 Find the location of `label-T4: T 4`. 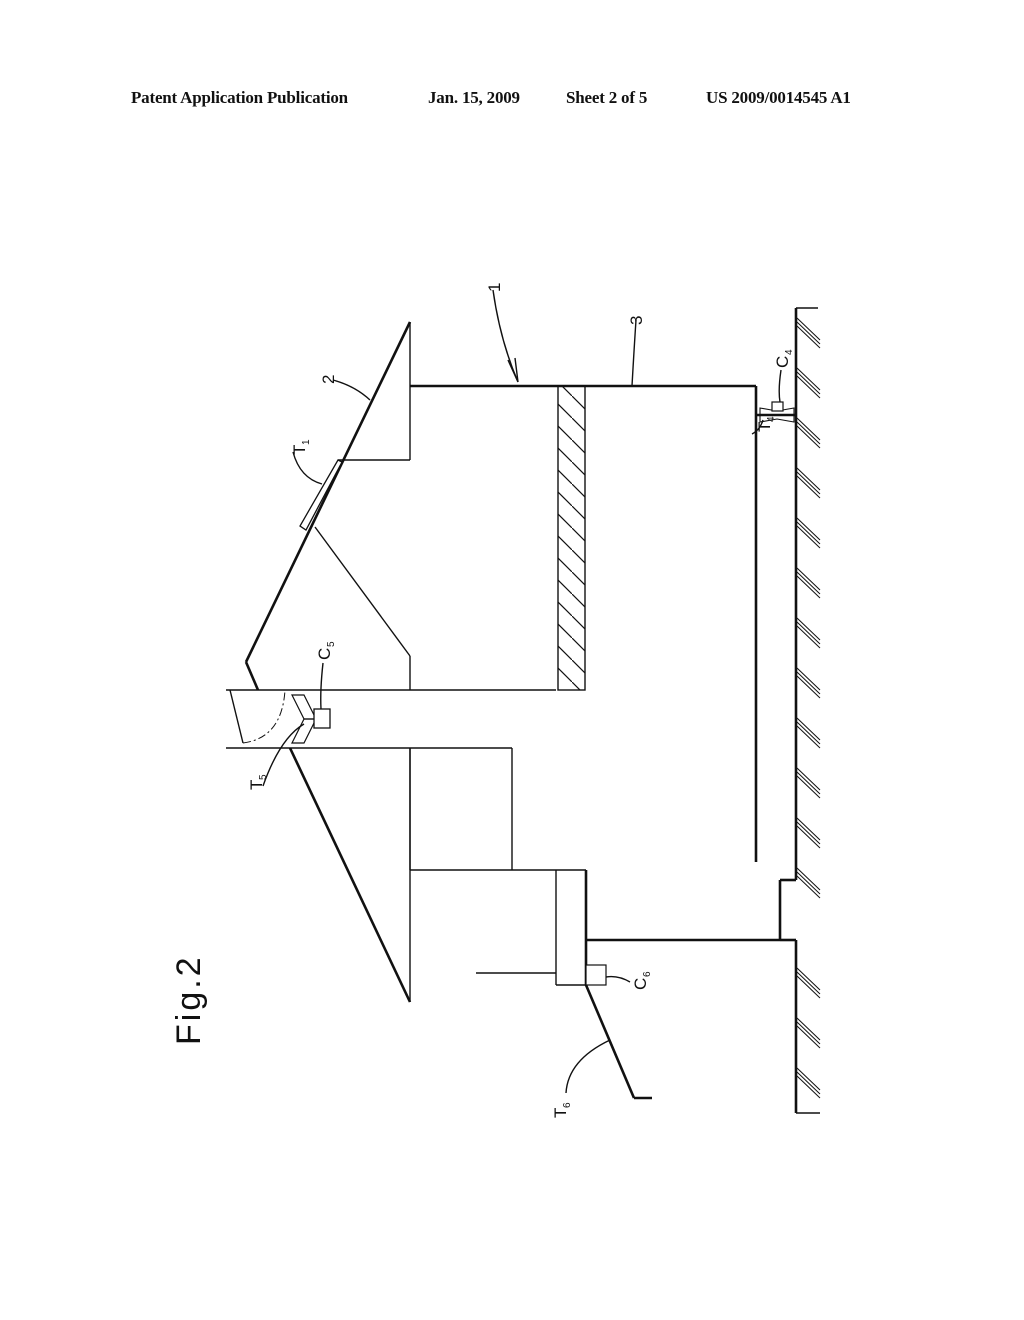

label-T4: T 4 is located at coordinates (766, 424).